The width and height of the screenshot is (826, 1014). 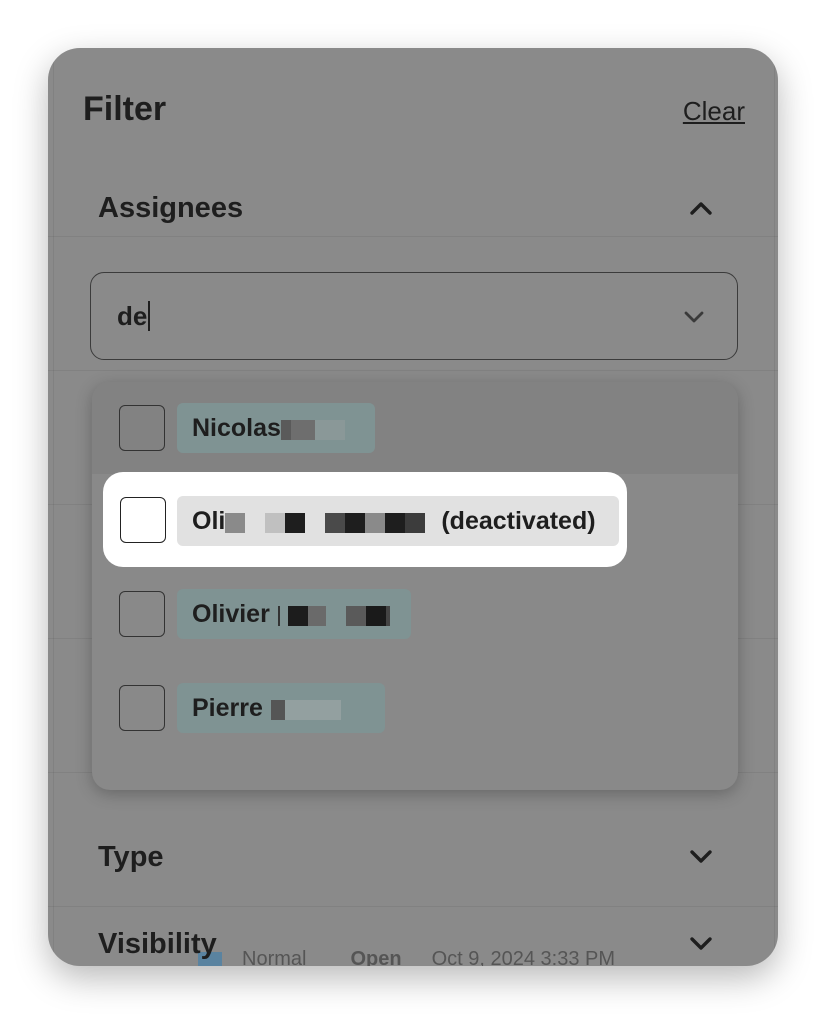 What do you see at coordinates (701, 208) in the screenshot?
I see `chevron-up-icon` at bounding box center [701, 208].